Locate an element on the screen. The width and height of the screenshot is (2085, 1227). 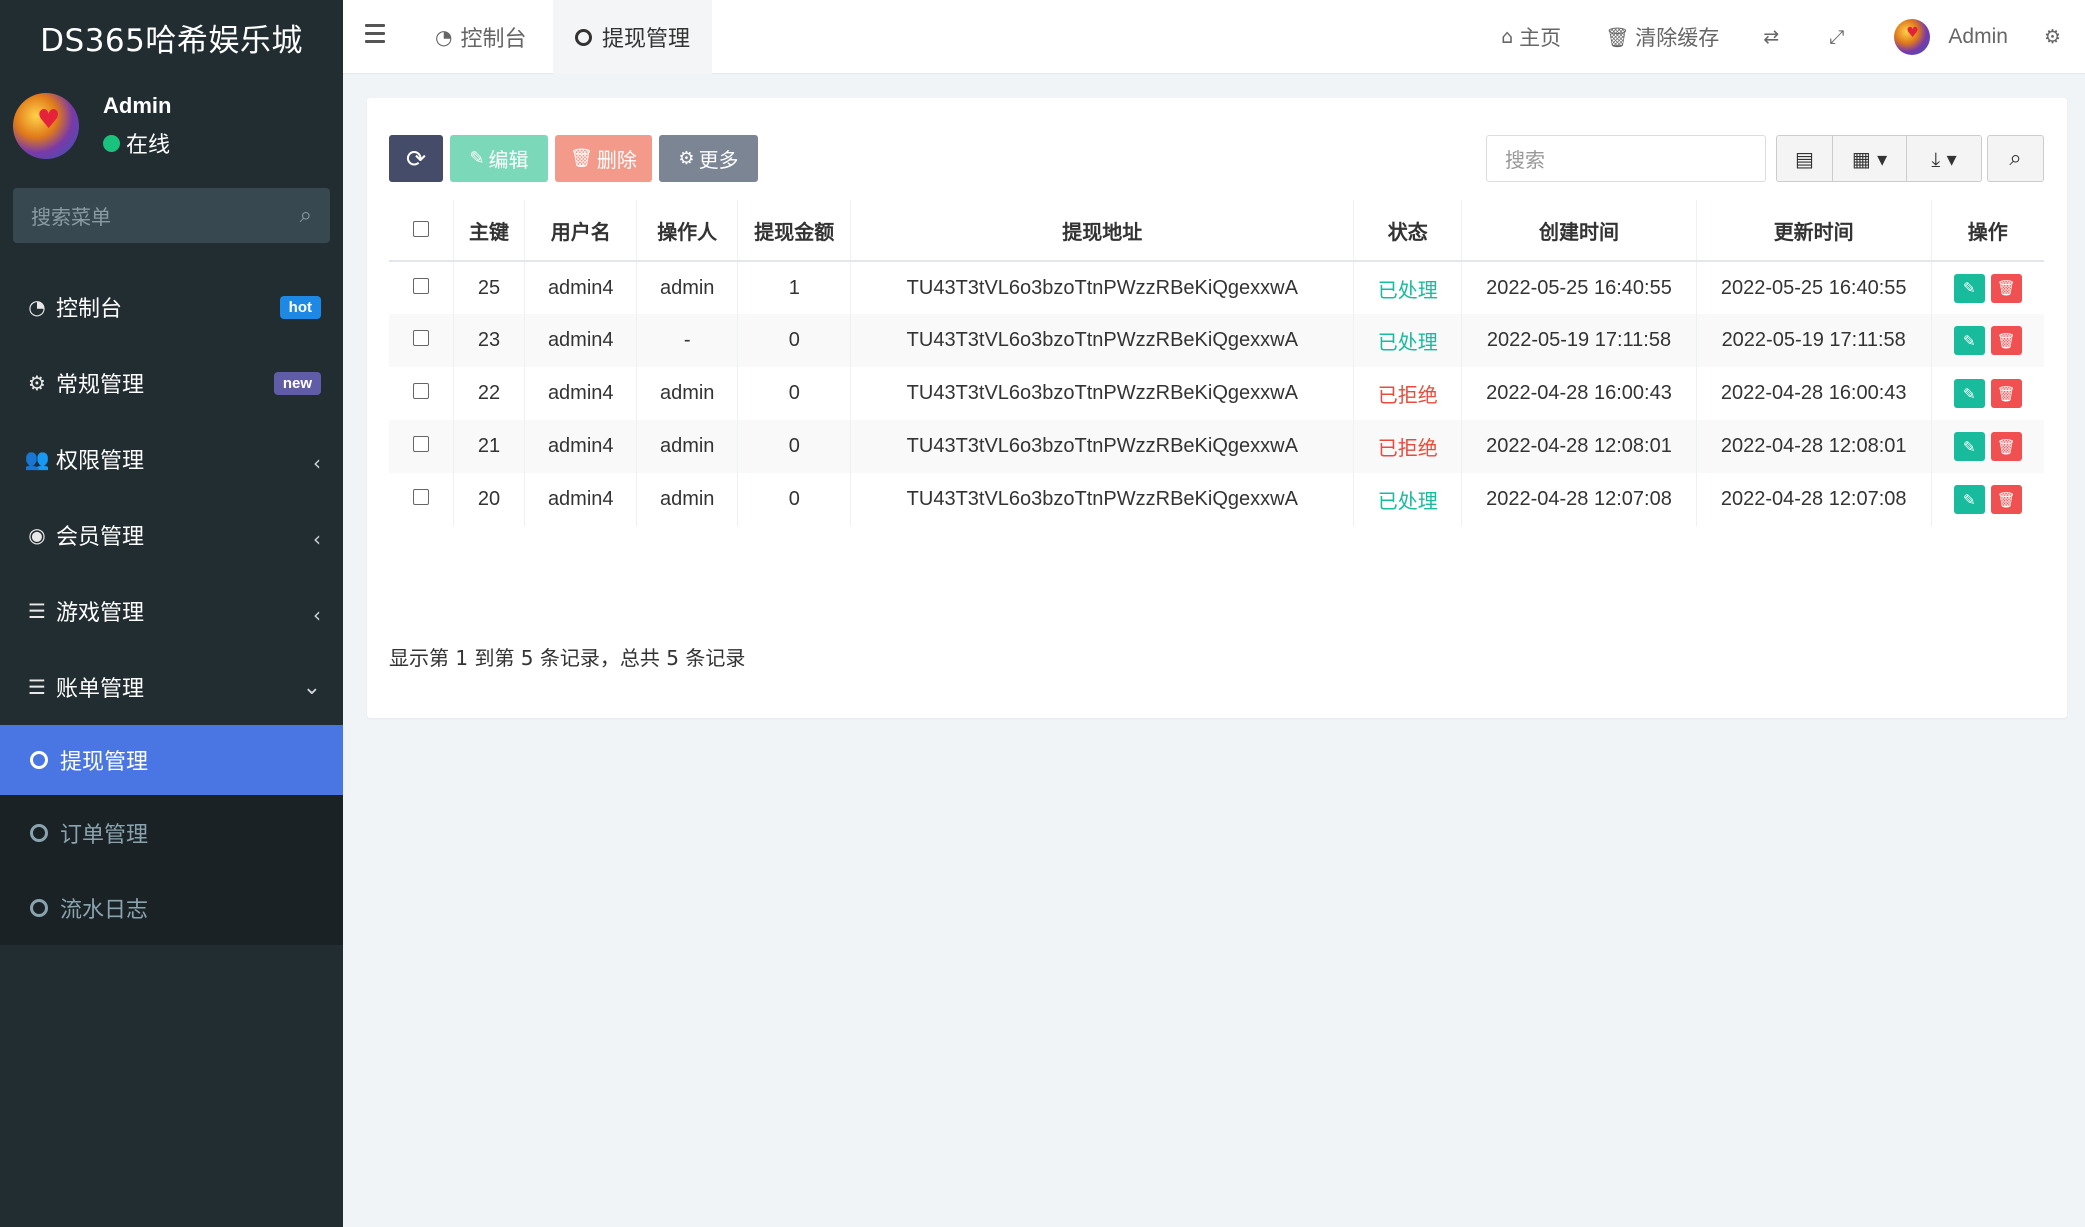
sidebar-item-label: 控制台 is located at coordinates (89, 309).